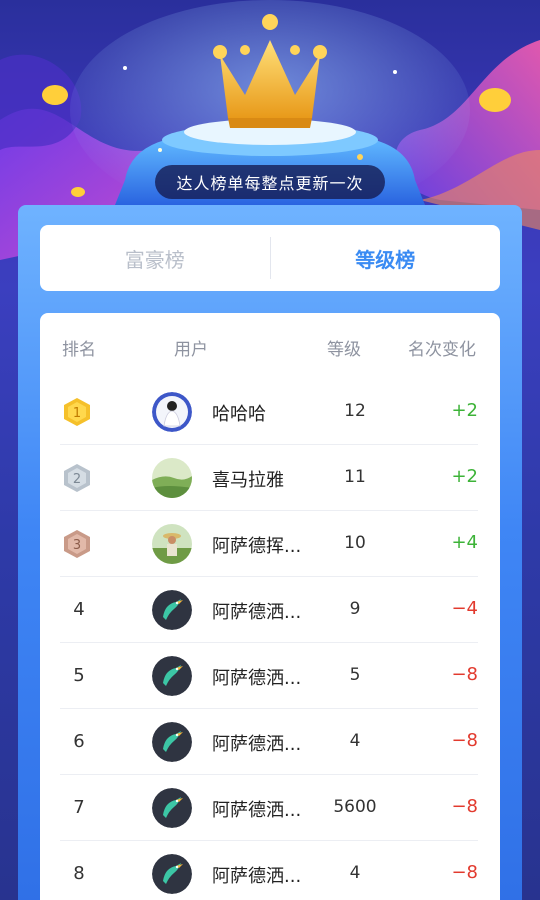 This screenshot has height=900, width=540. Describe the element at coordinates (270, 346) in the screenshot. I see `table-header: 排名 用户 等级 名次变化` at that location.